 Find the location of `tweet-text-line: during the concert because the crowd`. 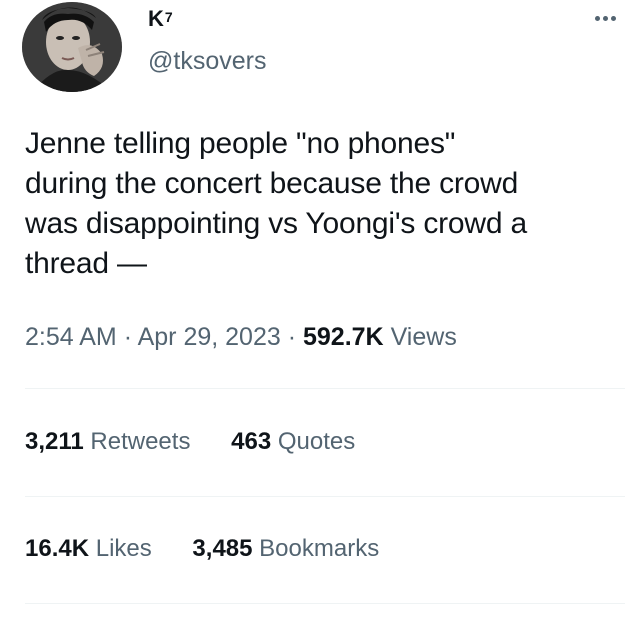

tweet-text-line: during the concert because the crowd is located at coordinates (272, 183).